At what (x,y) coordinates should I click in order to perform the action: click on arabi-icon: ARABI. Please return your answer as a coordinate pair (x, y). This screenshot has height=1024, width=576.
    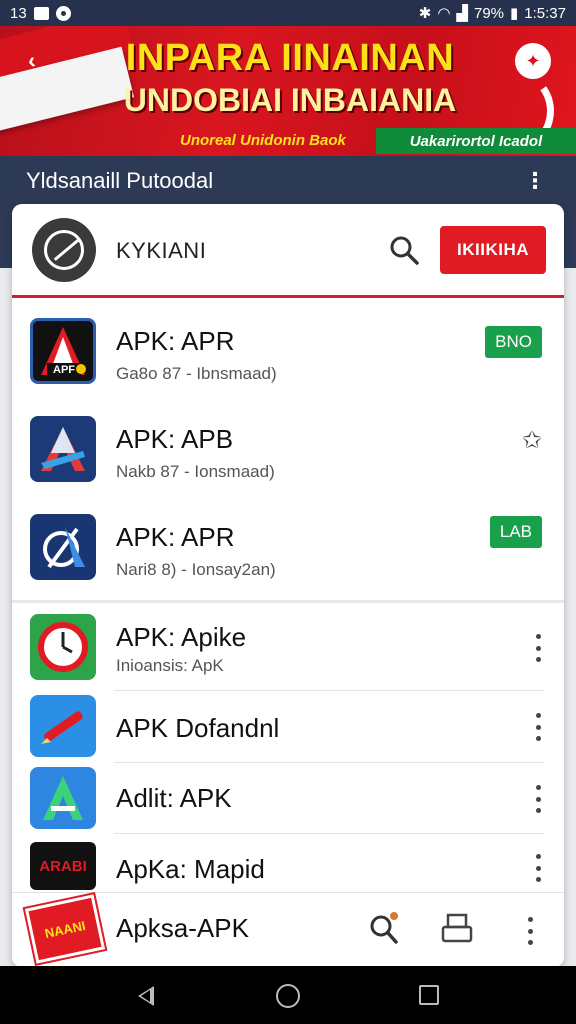
    Looking at the image, I should click on (63, 866).